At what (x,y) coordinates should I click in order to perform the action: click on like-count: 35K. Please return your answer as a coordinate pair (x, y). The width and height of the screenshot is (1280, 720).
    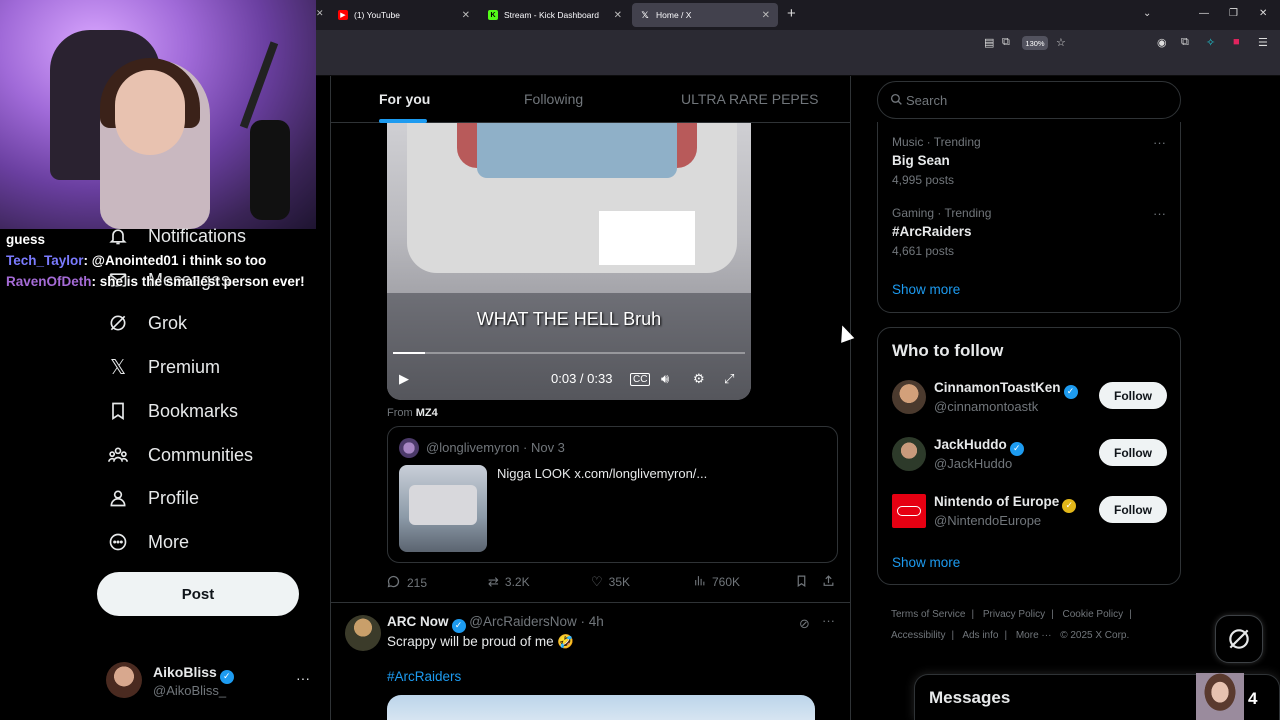
    Looking at the image, I should click on (619, 582).